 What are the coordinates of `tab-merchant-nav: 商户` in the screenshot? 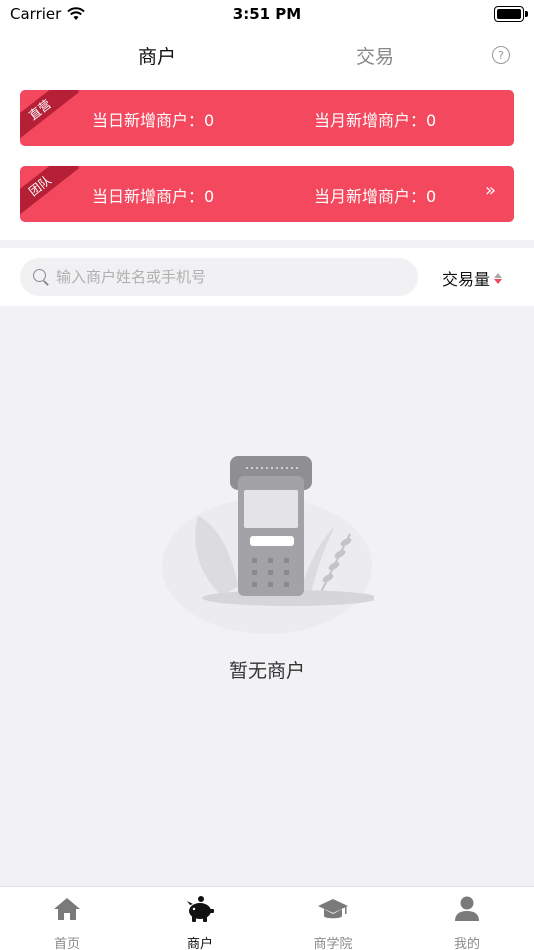 It's located at (200, 921).